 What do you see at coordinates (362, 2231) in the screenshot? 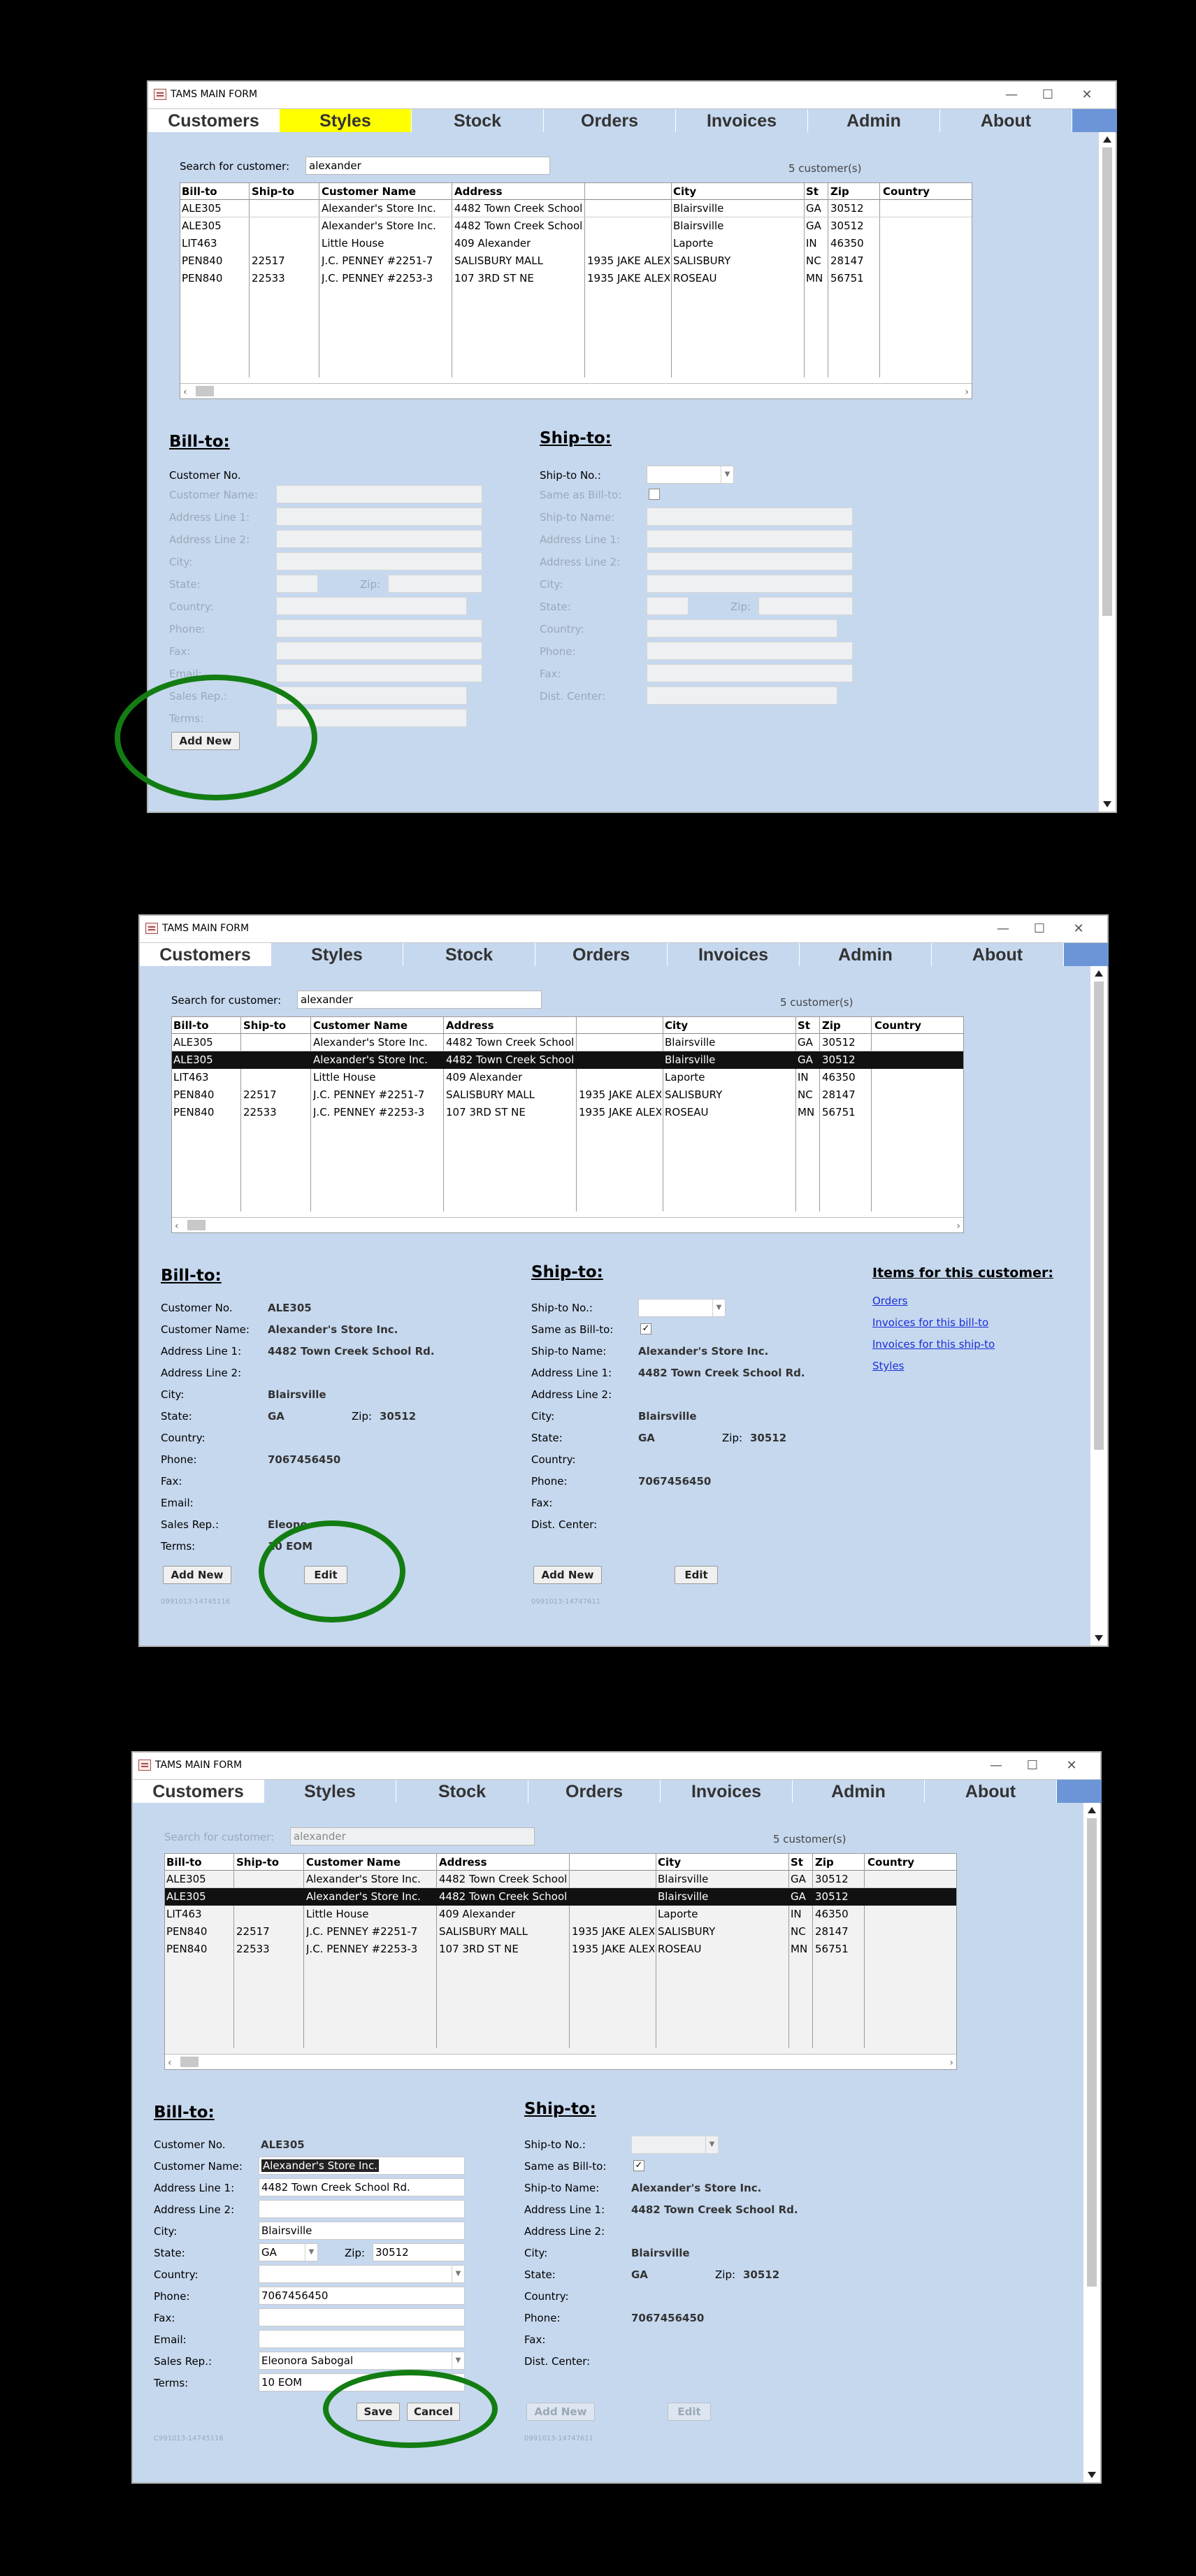
I see `city-input: Blairsville` at bounding box center [362, 2231].